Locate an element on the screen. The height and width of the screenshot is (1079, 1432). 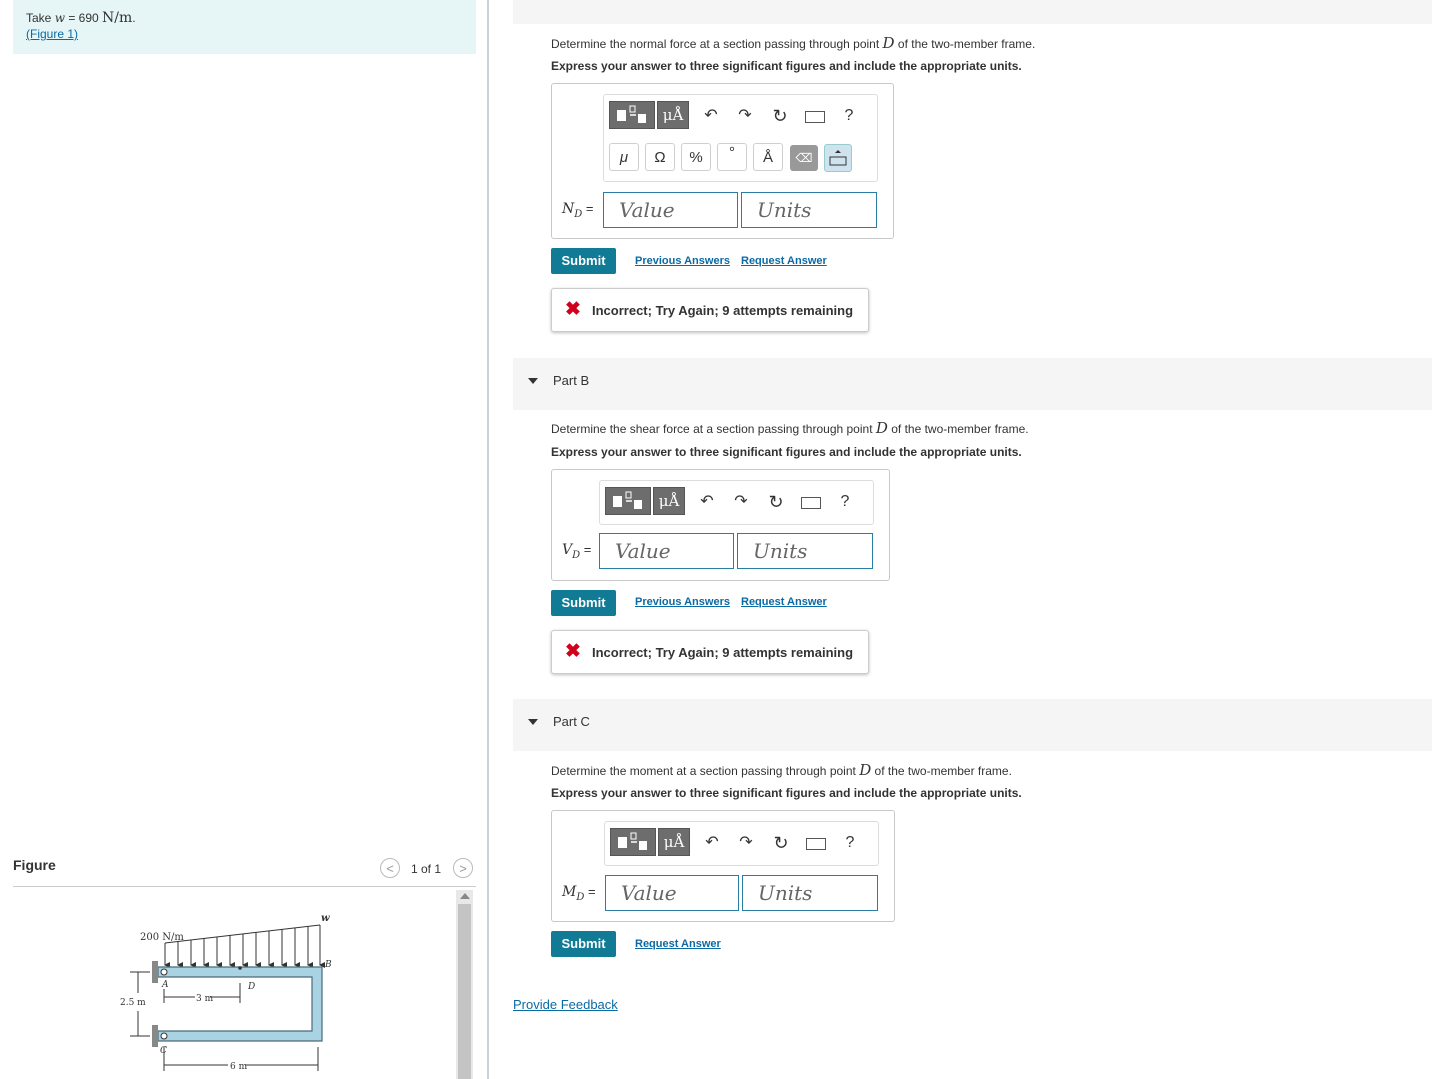
fig-25m-label: 2.5 m is located at coordinates (133, 1003).